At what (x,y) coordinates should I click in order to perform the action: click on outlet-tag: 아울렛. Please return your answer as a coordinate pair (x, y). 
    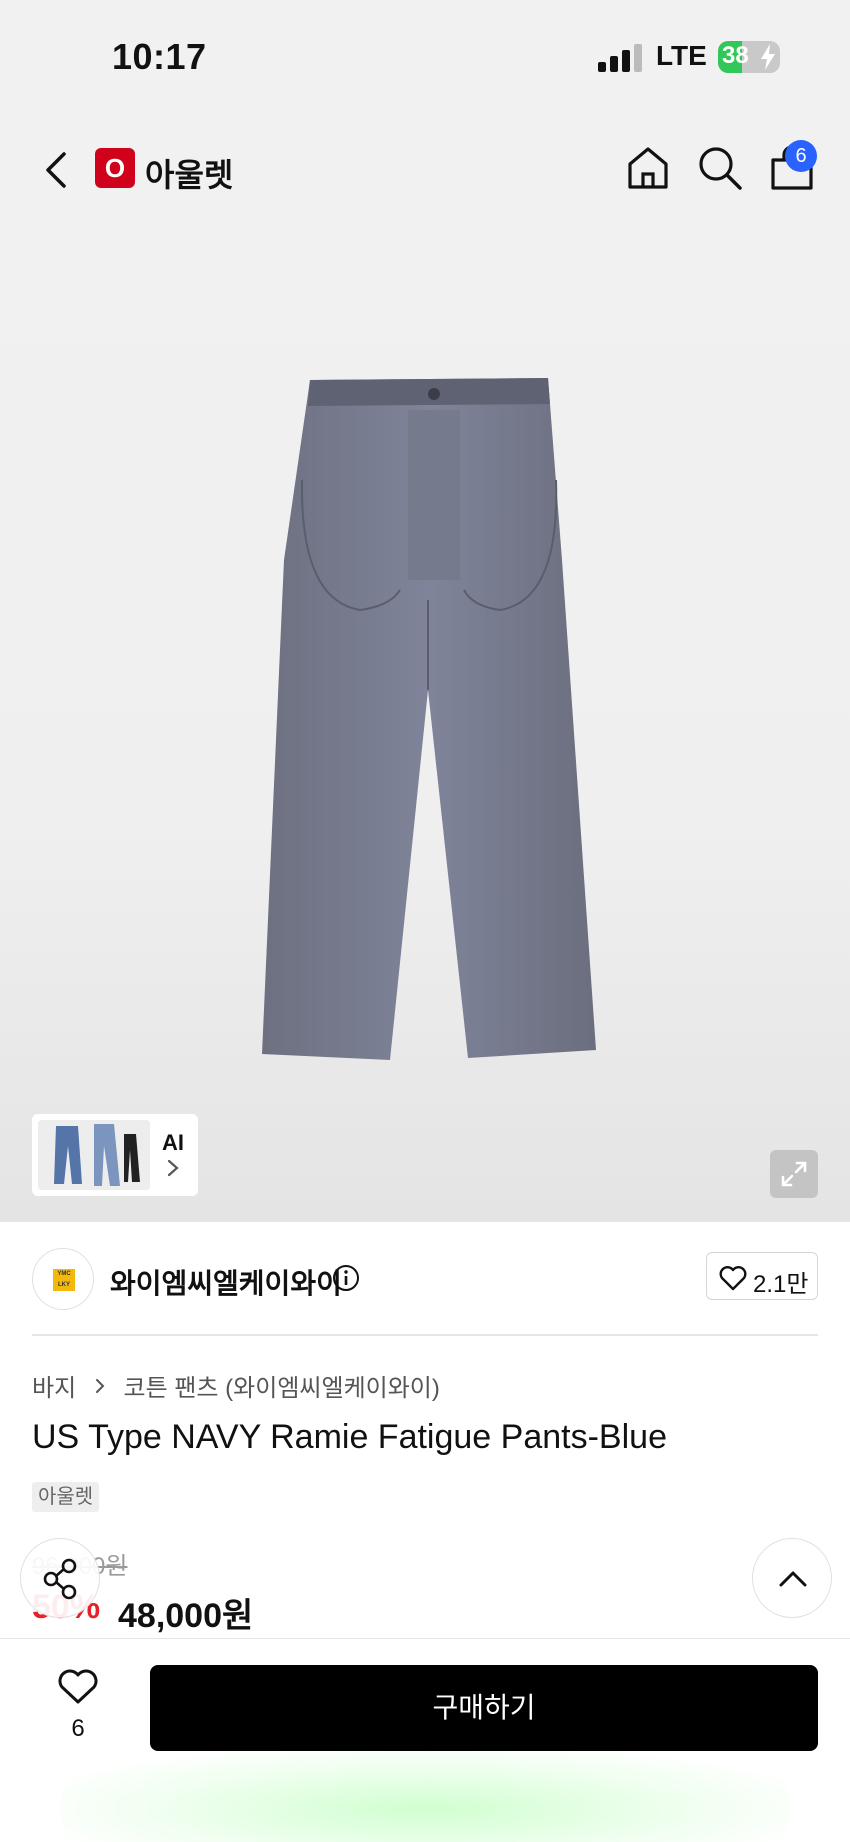
    Looking at the image, I should click on (66, 1497).